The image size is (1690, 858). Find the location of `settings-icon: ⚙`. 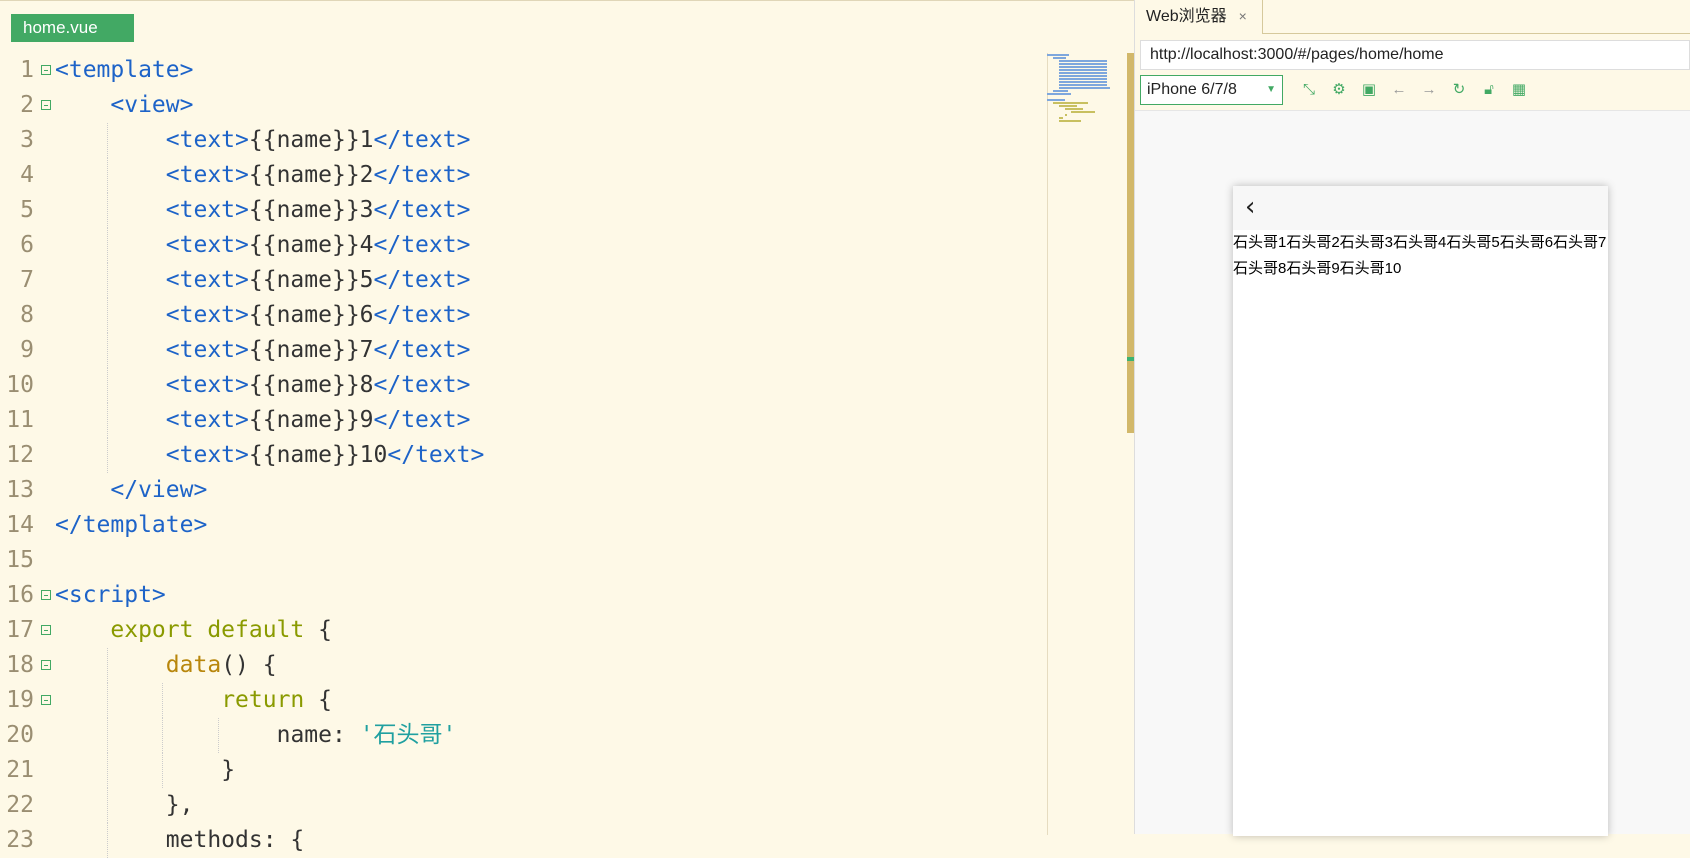

settings-icon: ⚙ is located at coordinates (1339, 90).